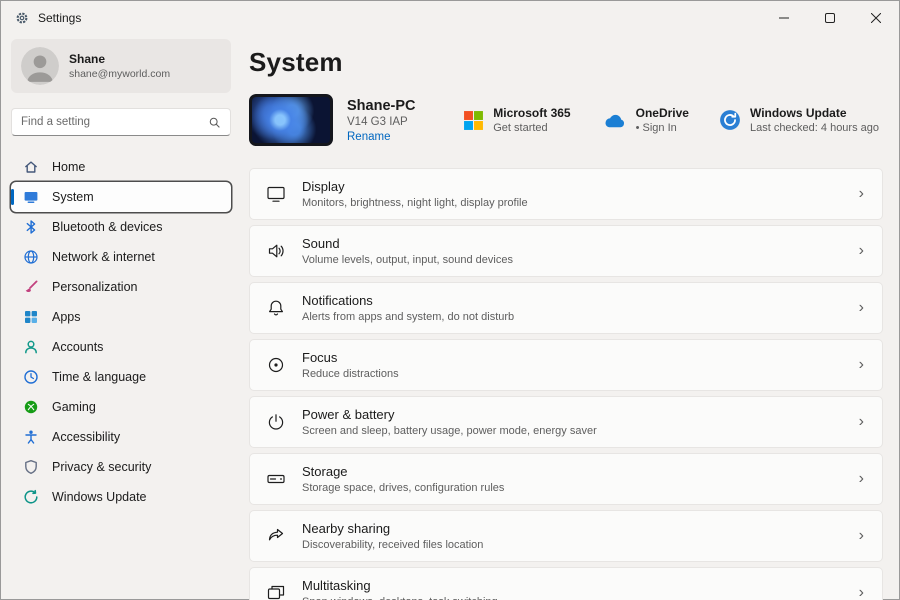 The image size is (900, 600). What do you see at coordinates (348, 414) in the screenshot?
I see `row-title: Power & battery` at bounding box center [348, 414].